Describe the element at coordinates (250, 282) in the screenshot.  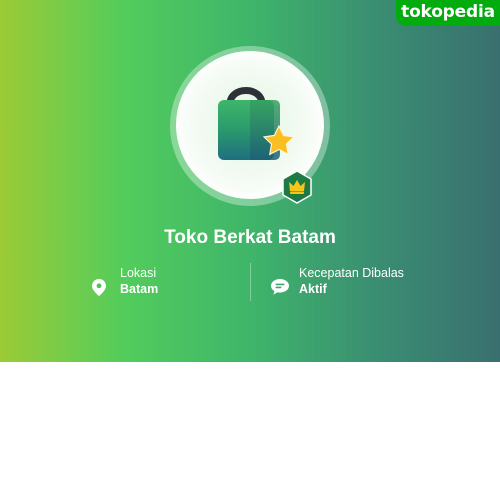
I see `info-divider` at that location.